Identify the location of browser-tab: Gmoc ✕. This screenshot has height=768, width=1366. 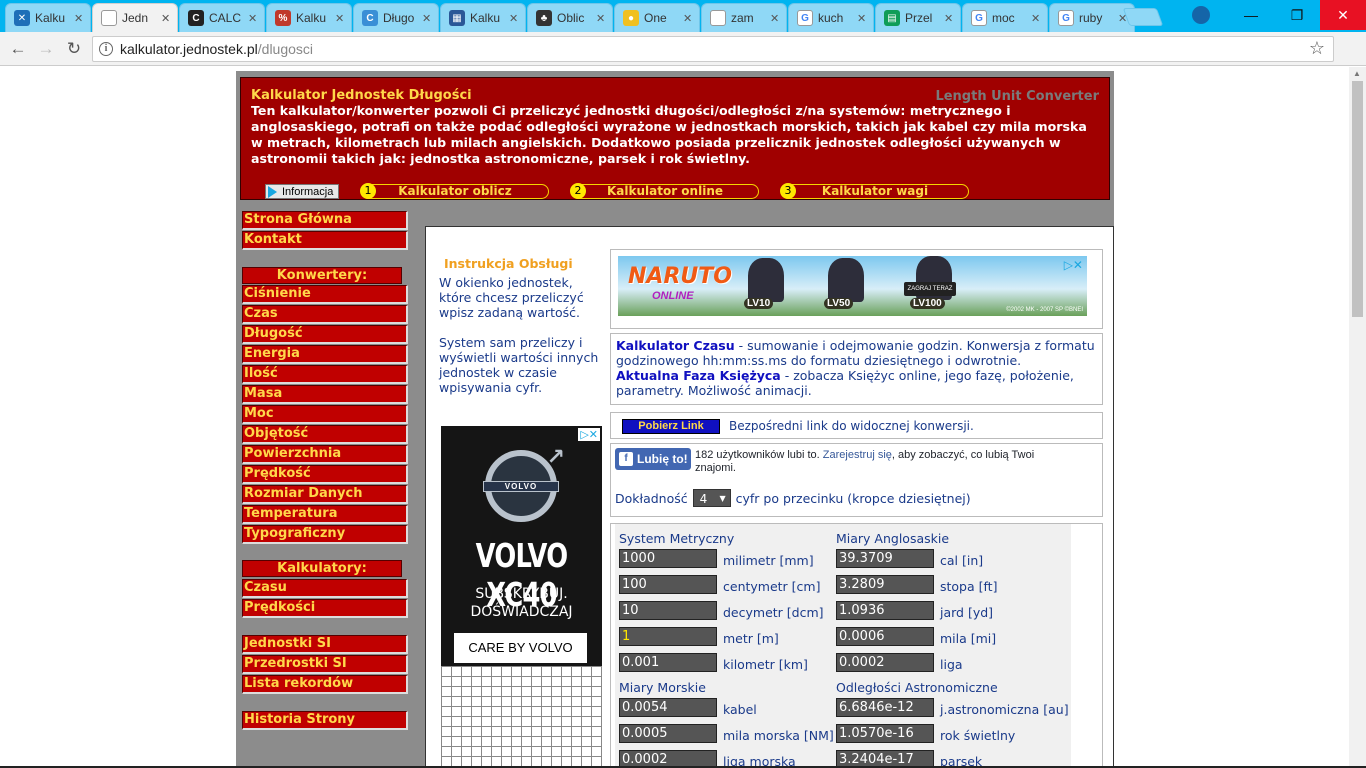
(1005, 17).